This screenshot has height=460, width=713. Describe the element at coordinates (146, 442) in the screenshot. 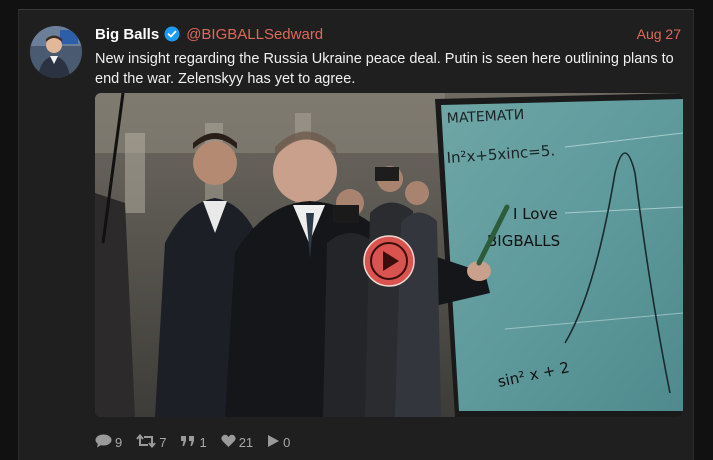

I see `retweet-icon` at that location.